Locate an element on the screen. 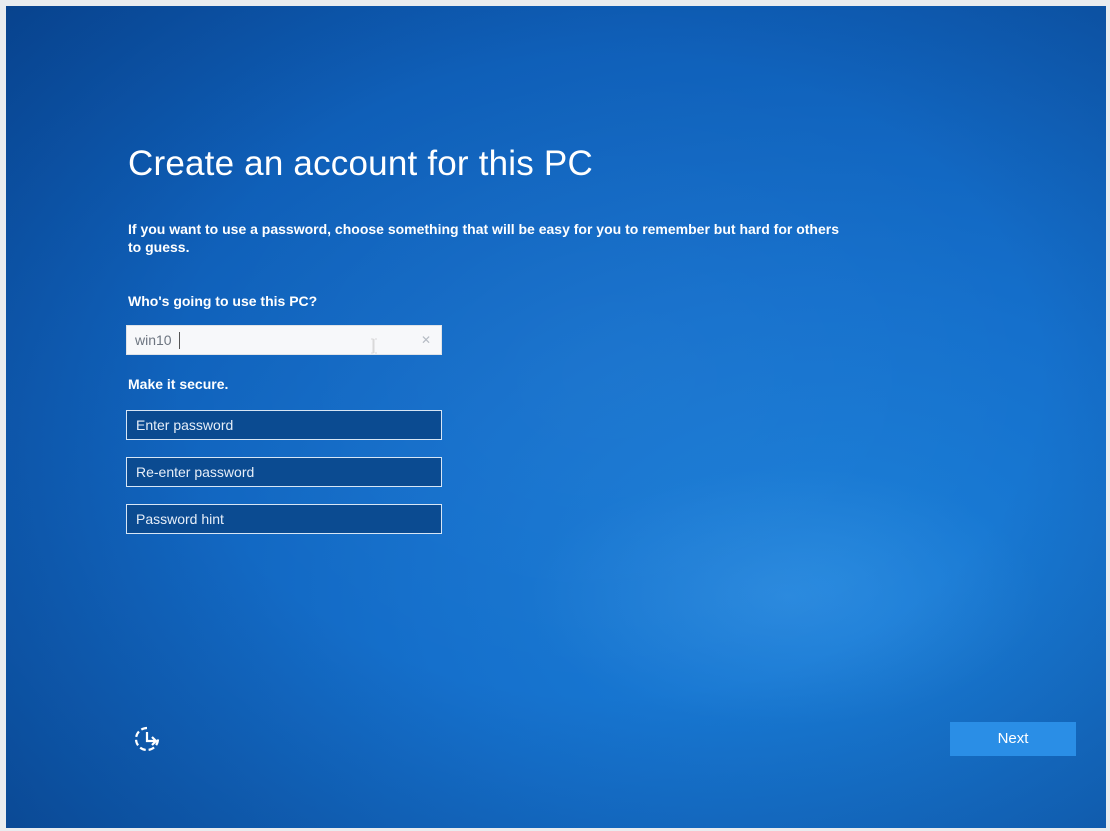  ibeam-cursor-icon is located at coordinates (374, 346).